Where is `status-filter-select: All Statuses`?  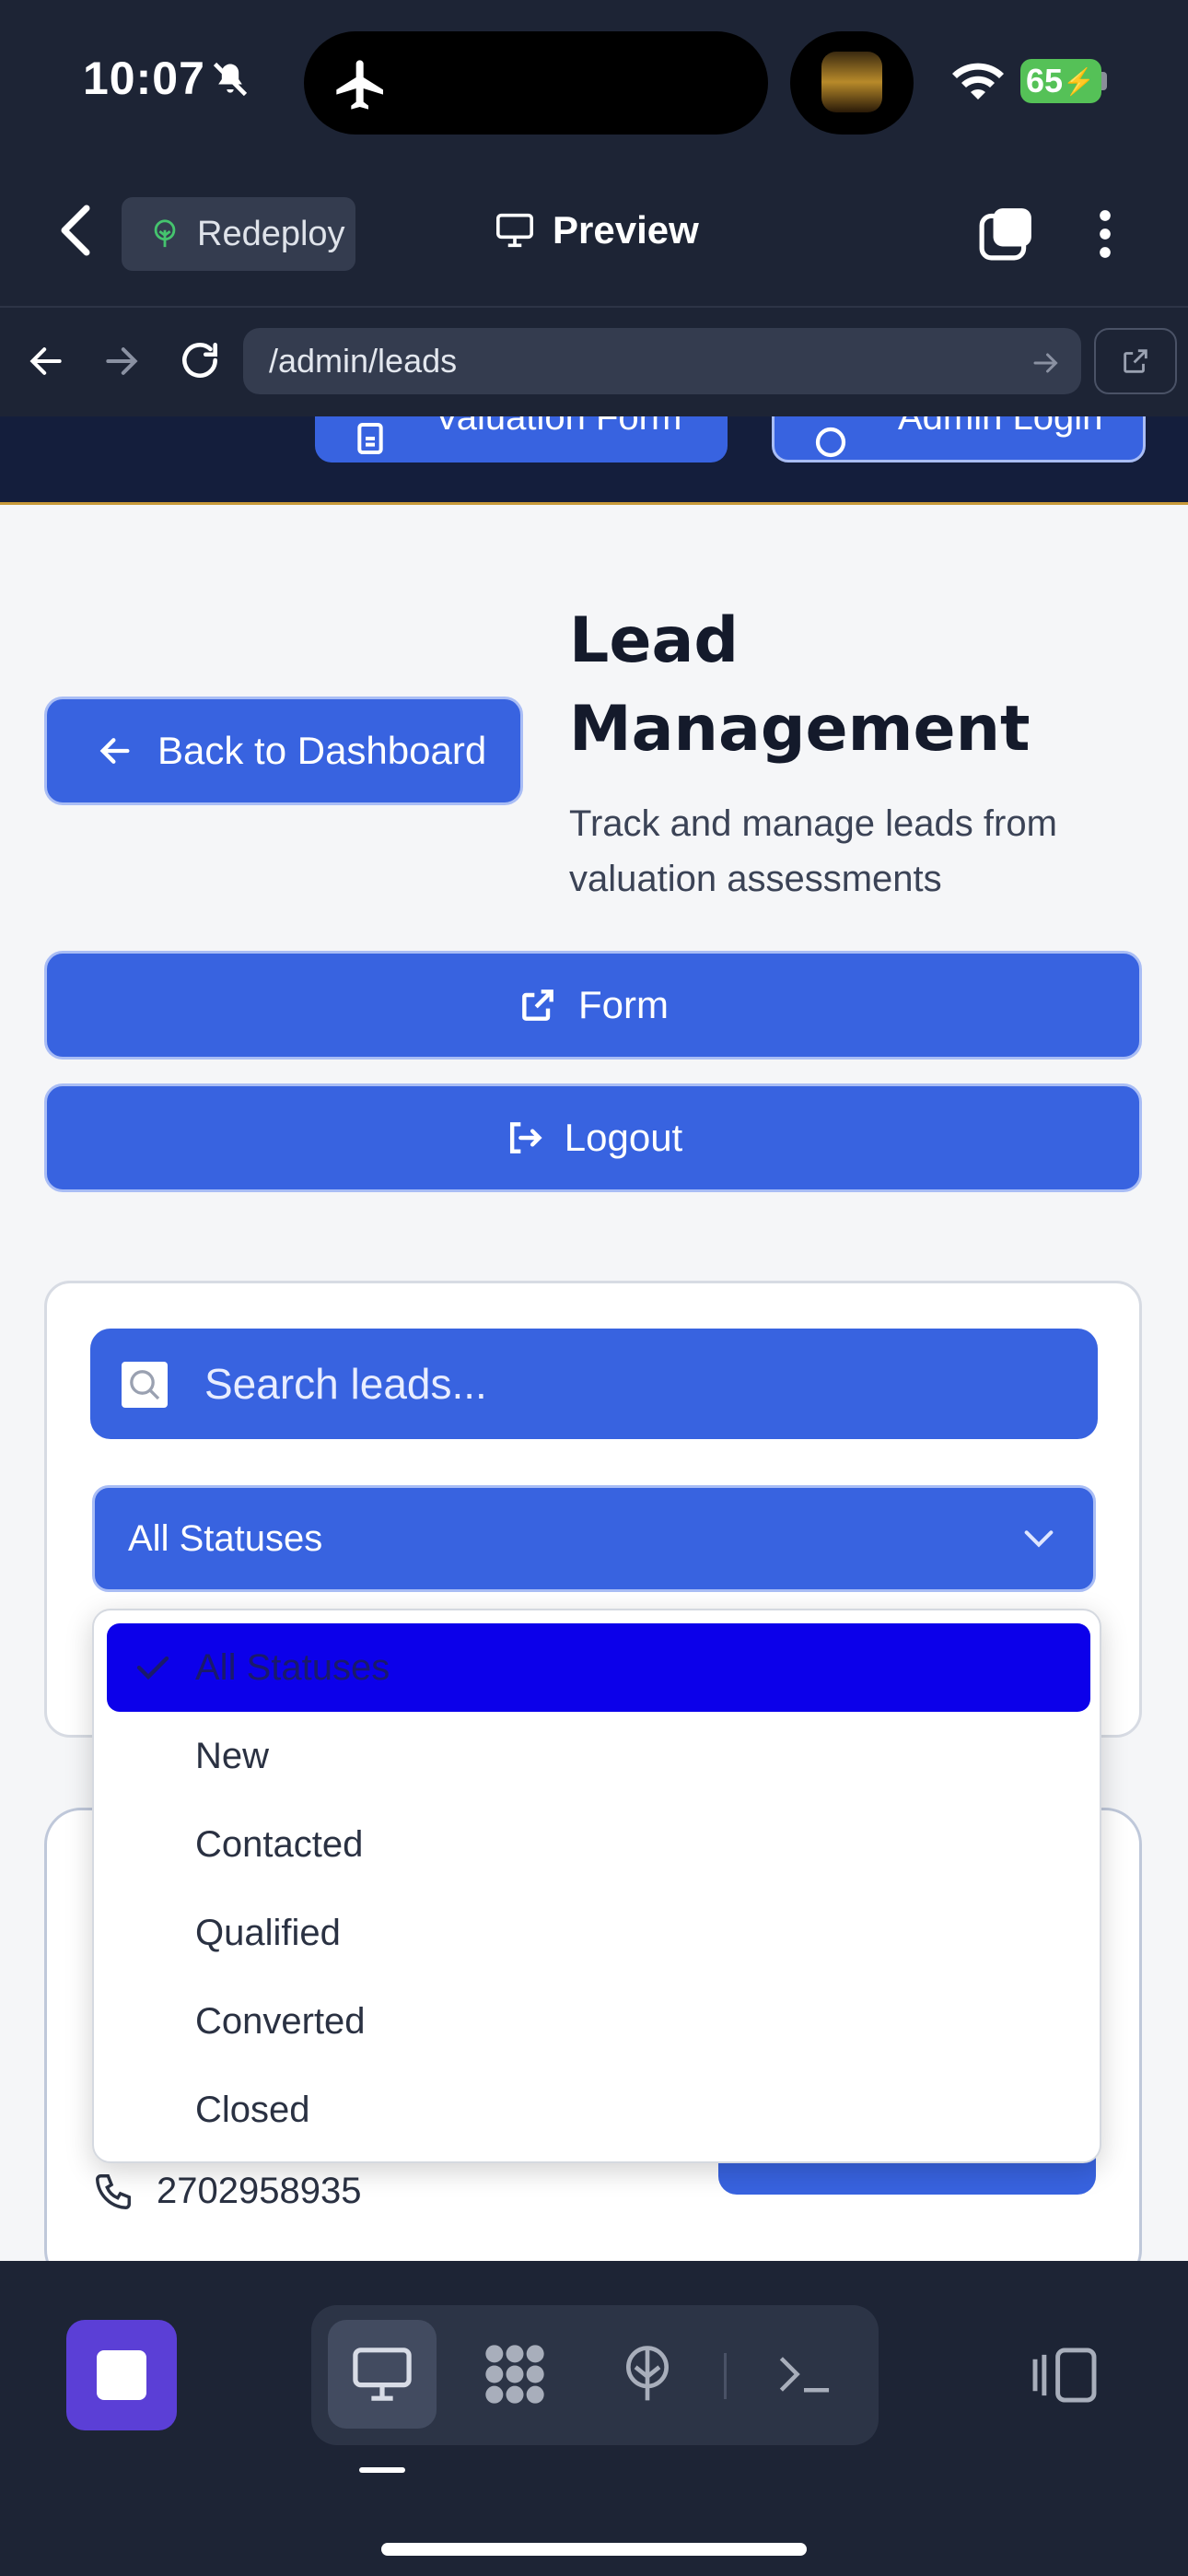
status-filter-select: All Statuses is located at coordinates (594, 1538).